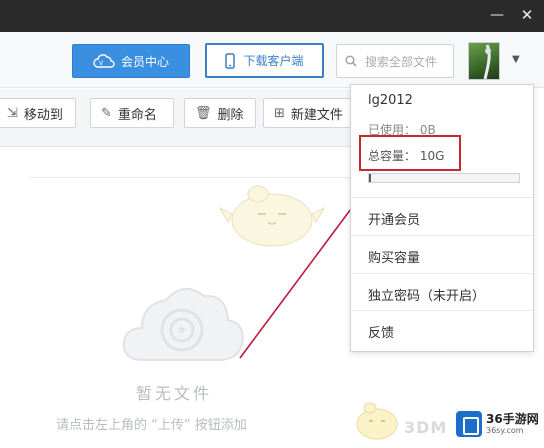 Image resolution: width=544 pixels, height=448 pixels. I want to click on menu-item-feedback: 反馈, so click(381, 331).